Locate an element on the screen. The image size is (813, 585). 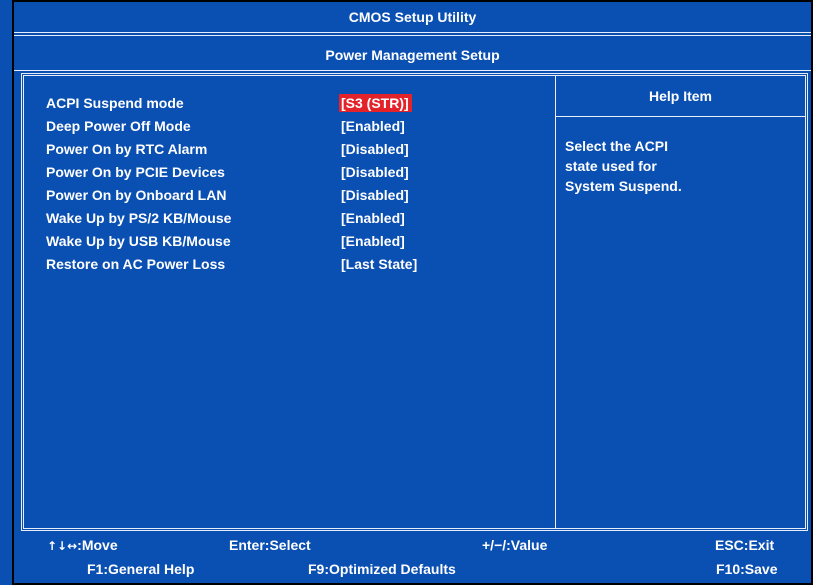
help-title: Help Item is located at coordinates (680, 96).